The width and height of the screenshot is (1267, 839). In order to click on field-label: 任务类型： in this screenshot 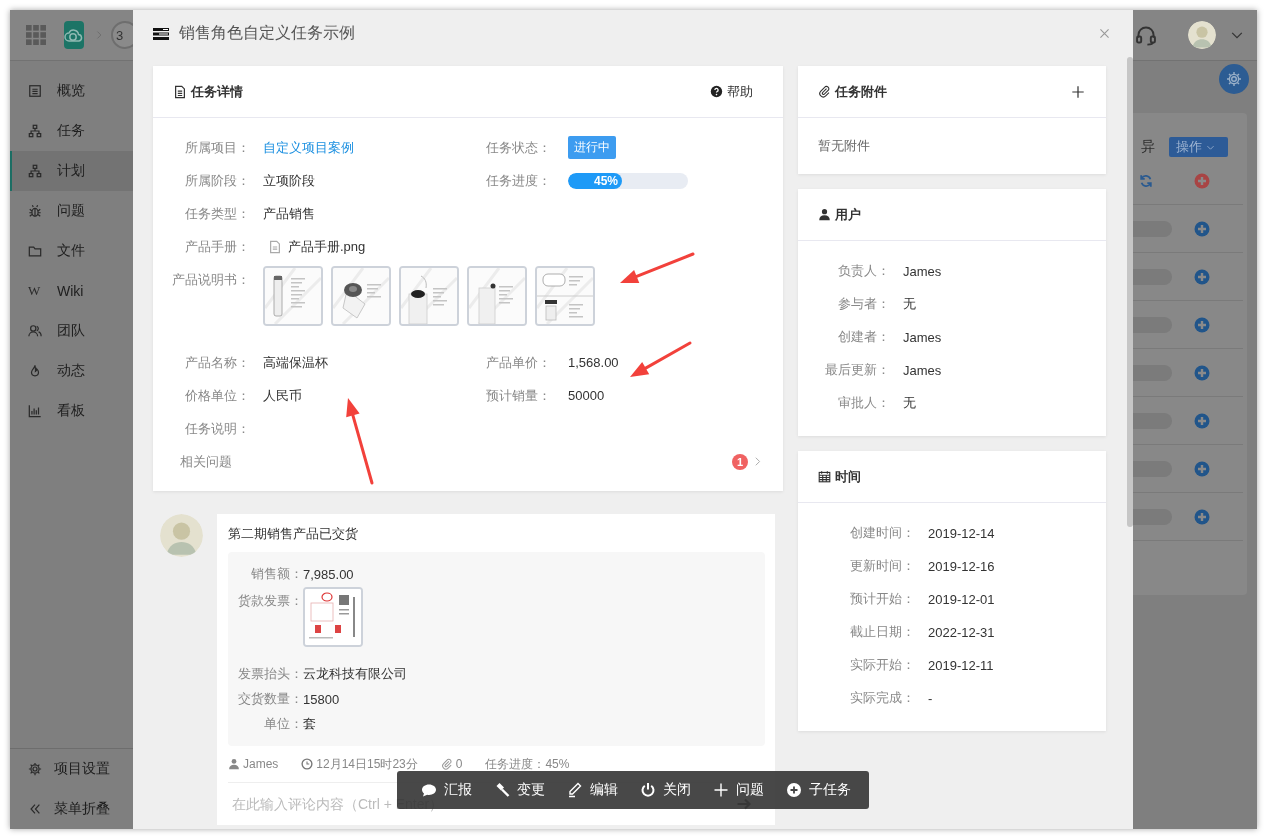, I will do `click(217, 213)`.